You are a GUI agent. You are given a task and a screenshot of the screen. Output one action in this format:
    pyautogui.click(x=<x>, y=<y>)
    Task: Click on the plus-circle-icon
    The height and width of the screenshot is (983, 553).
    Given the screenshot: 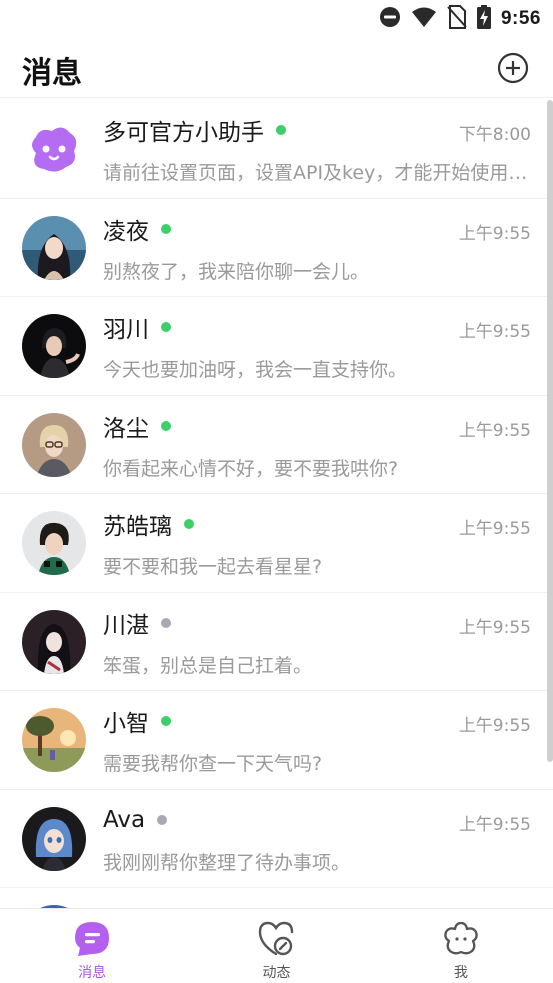 What is the action you would take?
    pyautogui.click(x=513, y=68)
    